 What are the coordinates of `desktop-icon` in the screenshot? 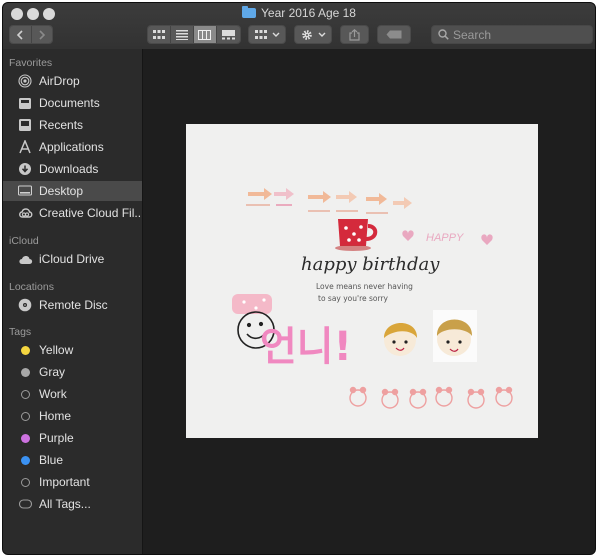 It's located at (25, 191).